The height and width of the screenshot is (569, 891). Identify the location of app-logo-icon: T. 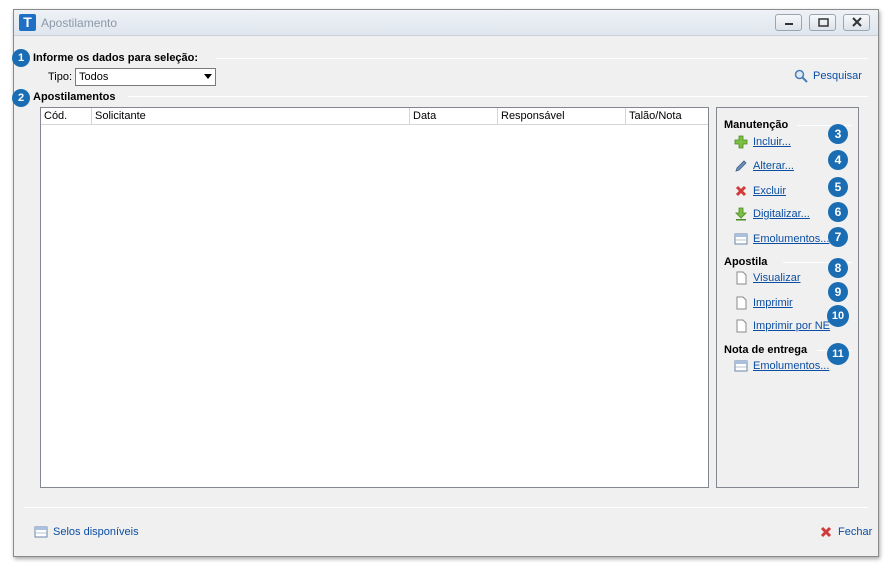
(27, 22).